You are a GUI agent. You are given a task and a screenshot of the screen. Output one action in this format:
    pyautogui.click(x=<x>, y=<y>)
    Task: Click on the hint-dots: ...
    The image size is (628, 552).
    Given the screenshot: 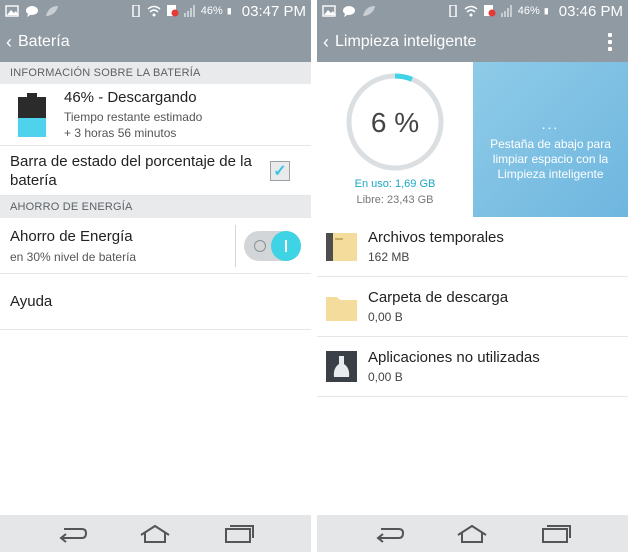 What is the action you would take?
    pyautogui.click(x=550, y=124)
    